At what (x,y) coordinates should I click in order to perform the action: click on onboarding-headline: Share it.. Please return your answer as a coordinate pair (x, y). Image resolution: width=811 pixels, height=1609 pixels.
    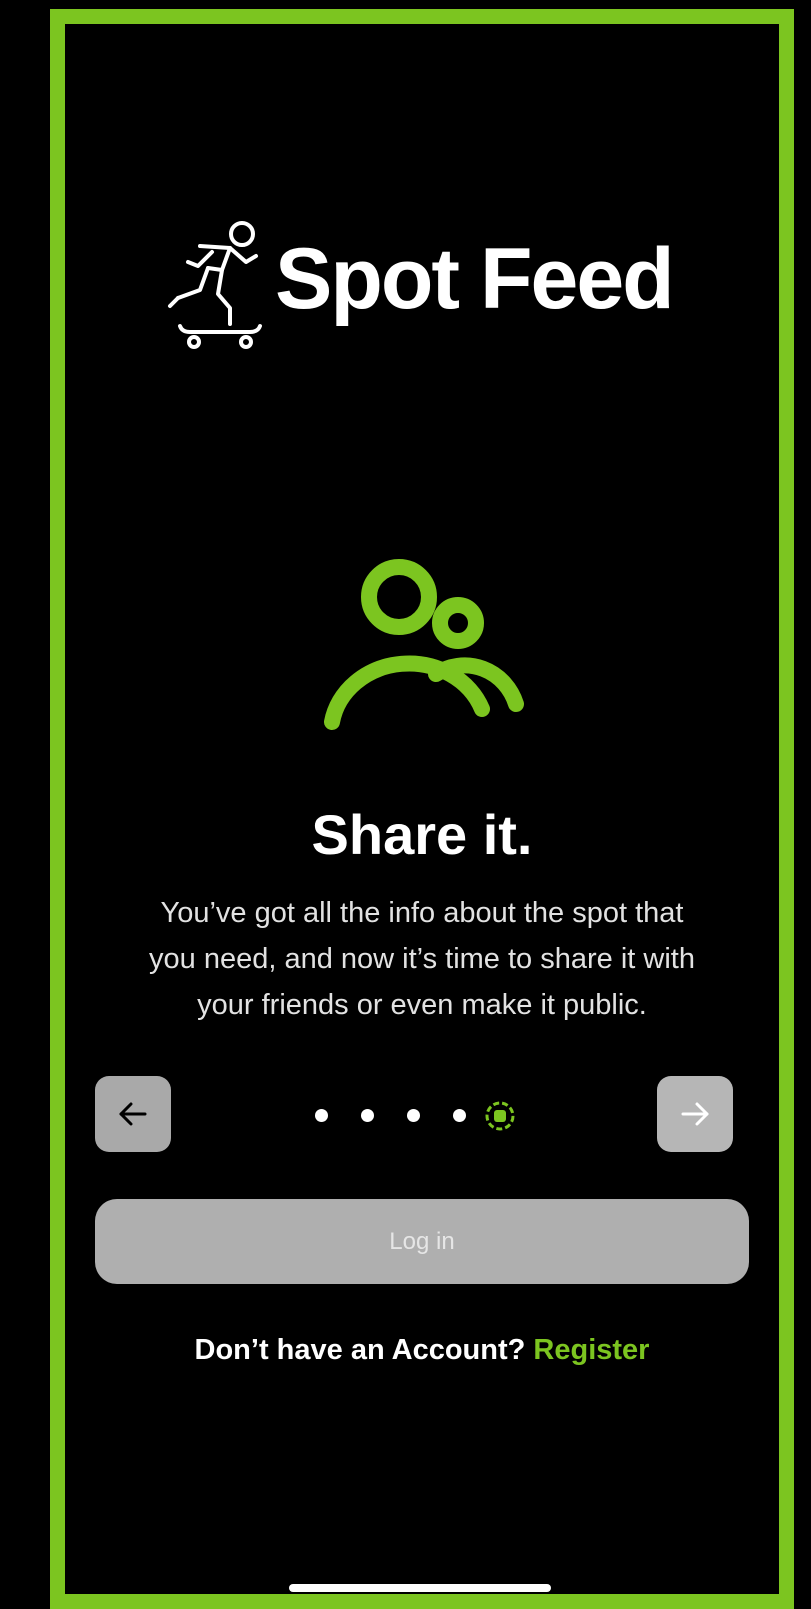
    Looking at the image, I should click on (422, 834).